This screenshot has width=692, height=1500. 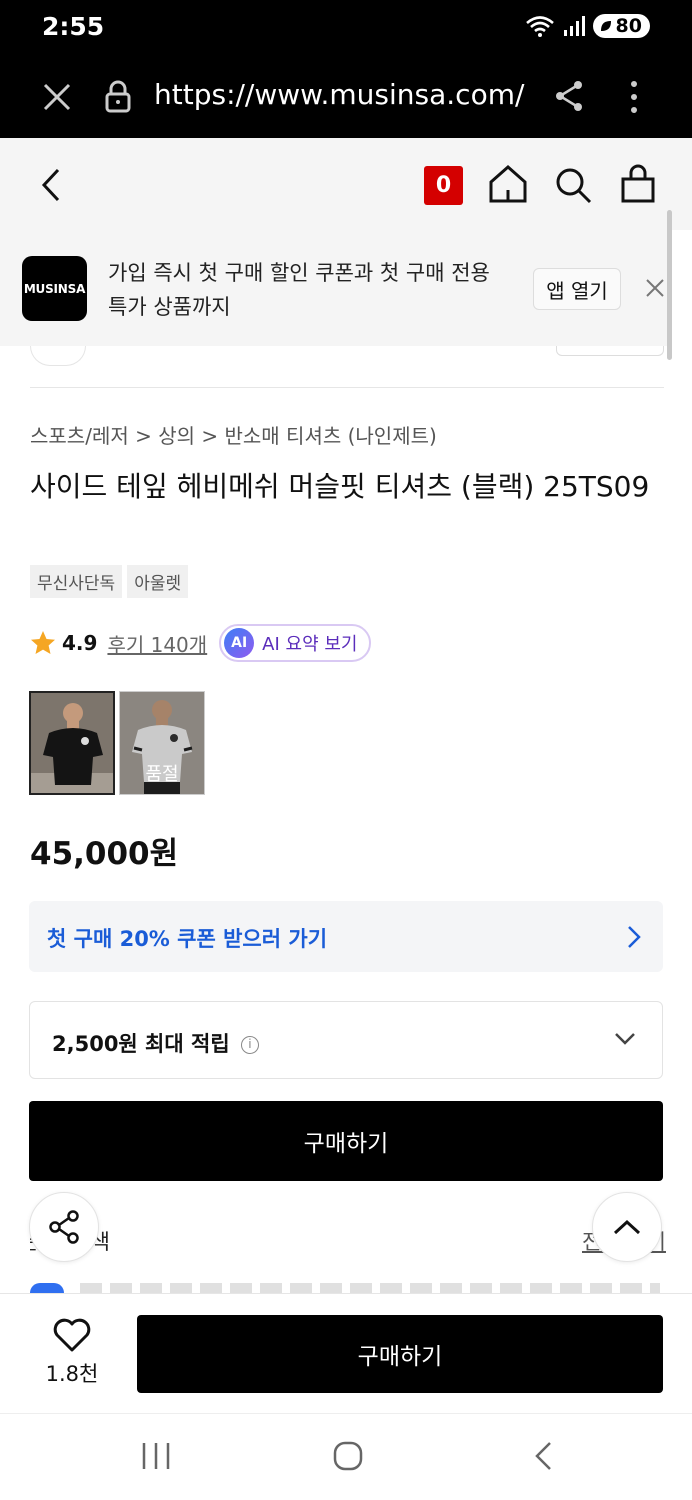 I want to click on tag-outlet: 아울렛, so click(x=158, y=581).